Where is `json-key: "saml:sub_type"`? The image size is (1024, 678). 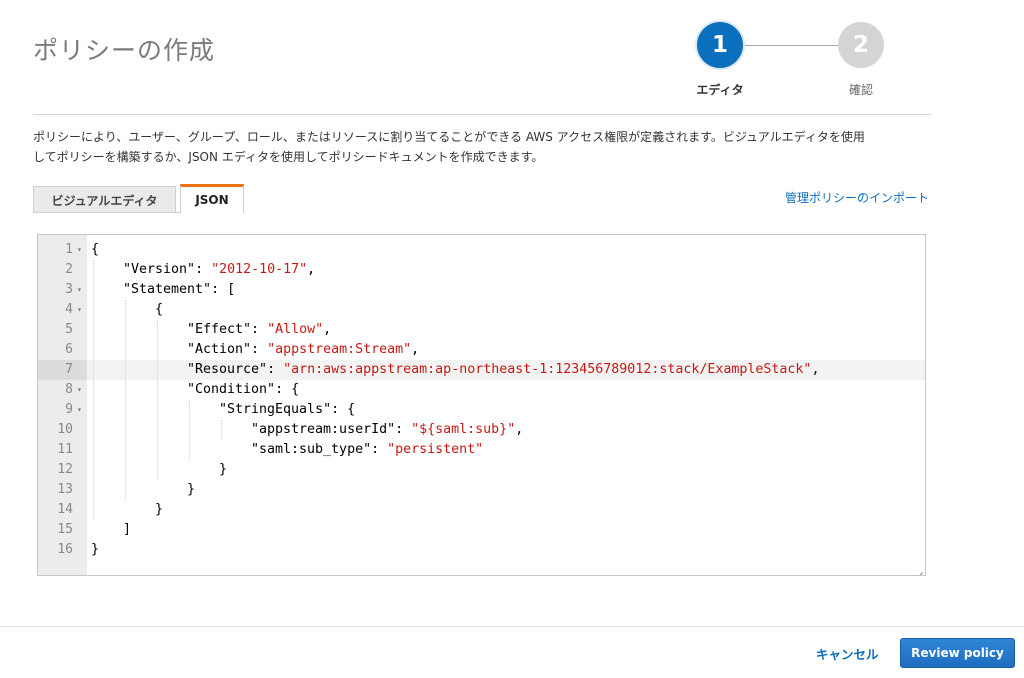
json-key: "saml:sub_type" is located at coordinates (311, 449).